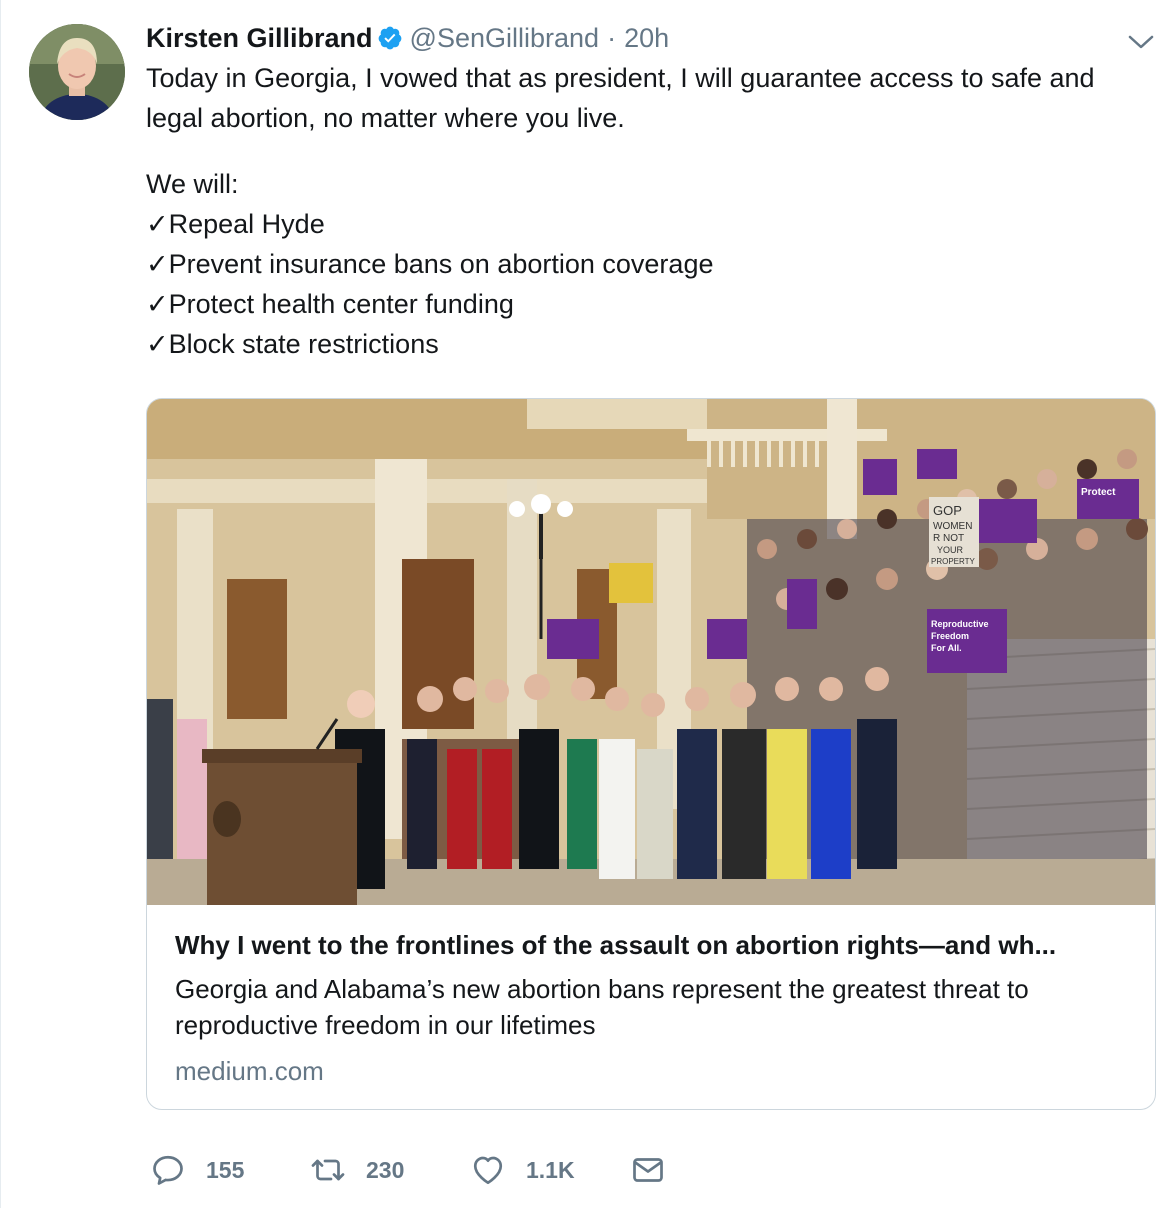 The height and width of the screenshot is (1208, 1176). I want to click on author-handle: @SenGillibrand, so click(505, 38).